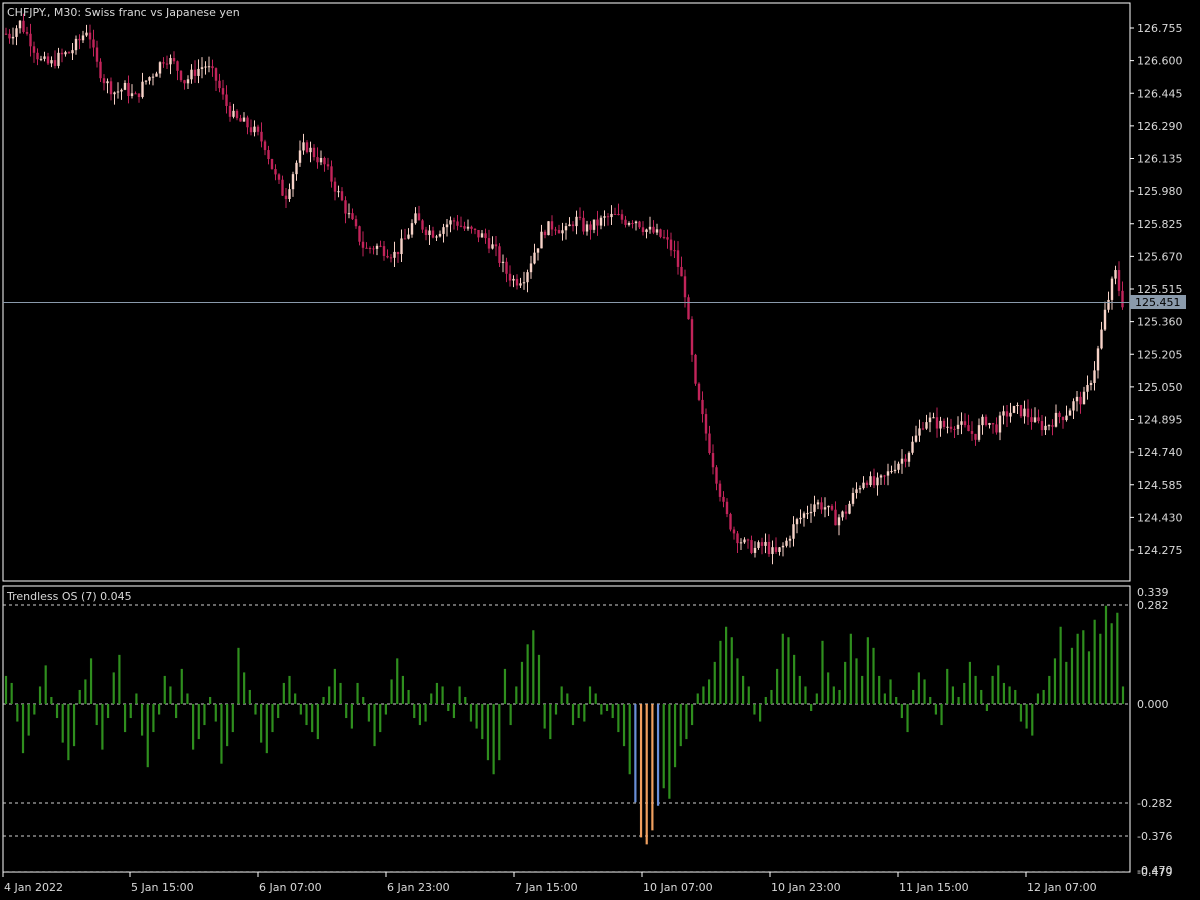  Describe the element at coordinates (418, 887) in the screenshot. I see `time-tick-label: 6 Jan 23:00` at that location.